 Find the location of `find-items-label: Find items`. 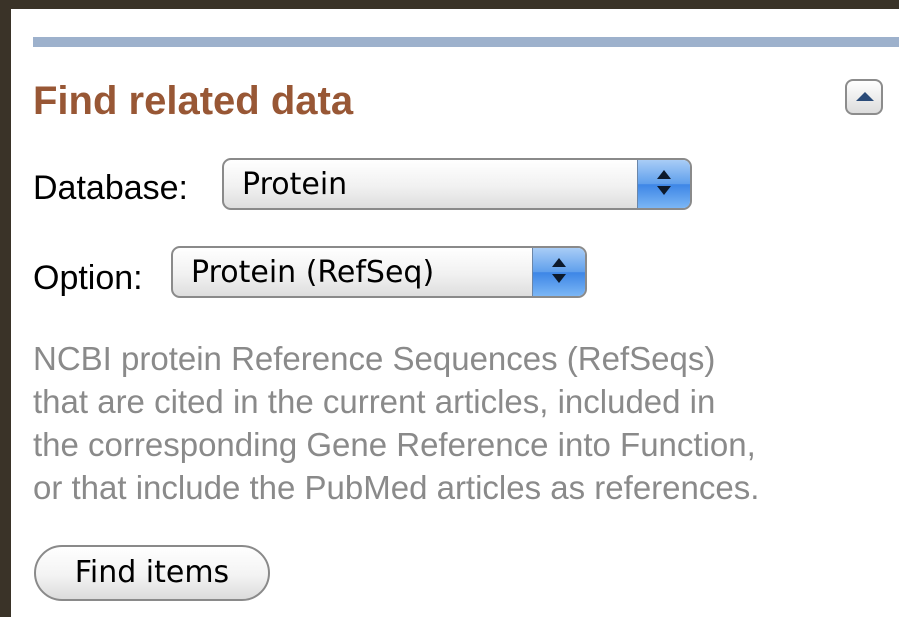

find-items-label: Find items is located at coordinates (152, 572).